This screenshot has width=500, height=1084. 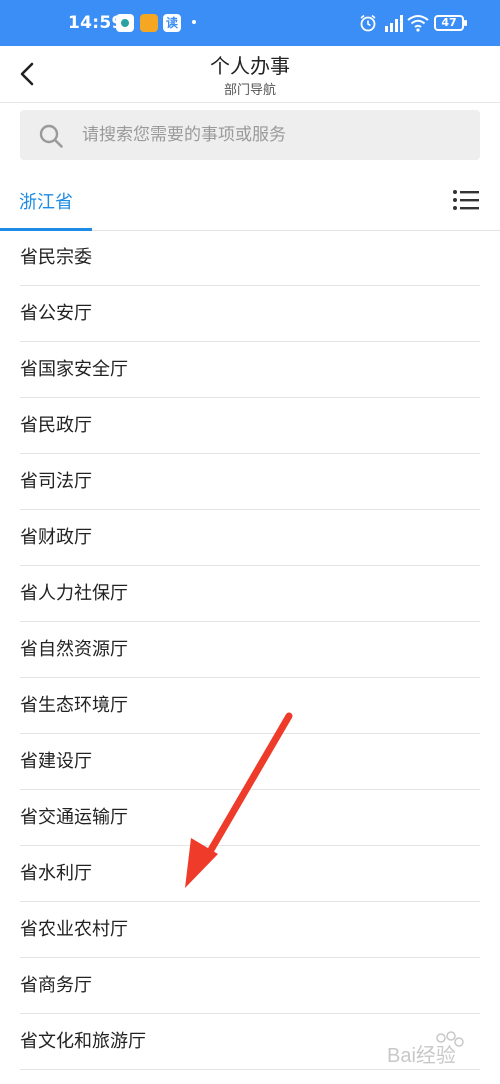 What do you see at coordinates (250, 370) in the screenshot?
I see `list-item: 省国家安全厅` at bounding box center [250, 370].